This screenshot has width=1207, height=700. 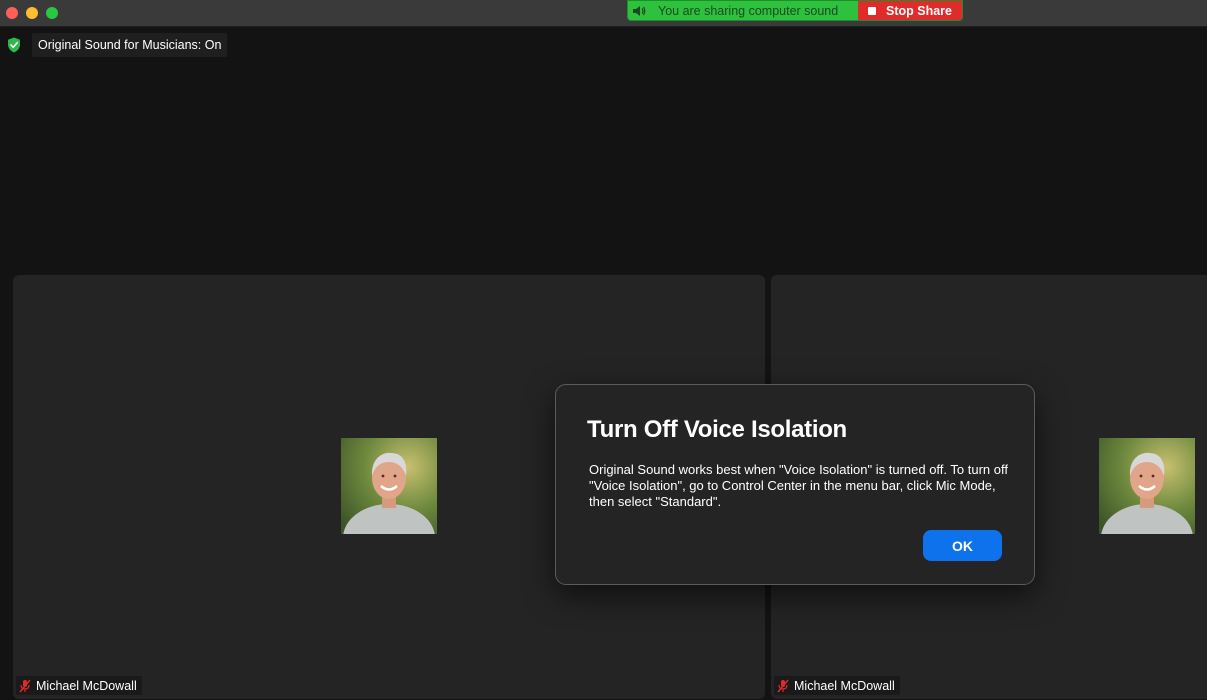 I want to click on zoom-window-button, so click(x=52, y=13).